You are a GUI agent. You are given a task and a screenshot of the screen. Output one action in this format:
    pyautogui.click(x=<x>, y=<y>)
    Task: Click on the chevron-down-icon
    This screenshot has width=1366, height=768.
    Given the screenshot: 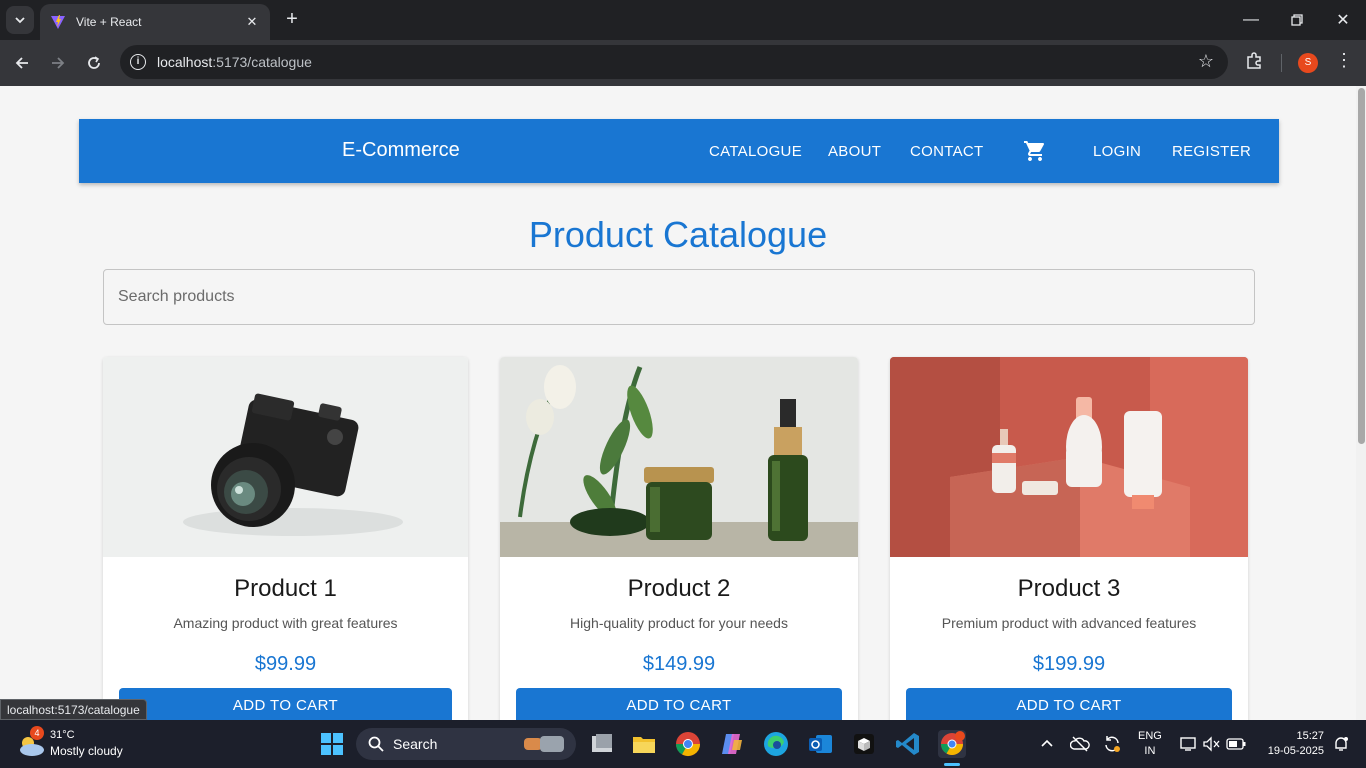 What is the action you would take?
    pyautogui.click(x=20, y=20)
    